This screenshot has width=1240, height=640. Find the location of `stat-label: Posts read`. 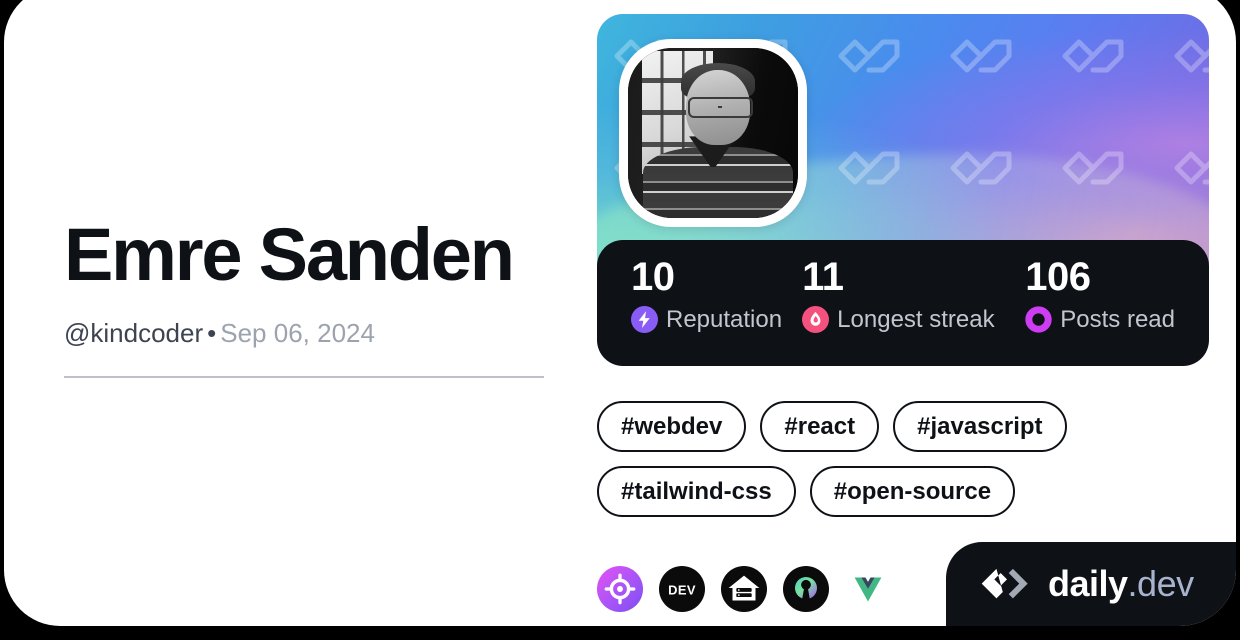

stat-label: Posts read is located at coordinates (1117, 319).